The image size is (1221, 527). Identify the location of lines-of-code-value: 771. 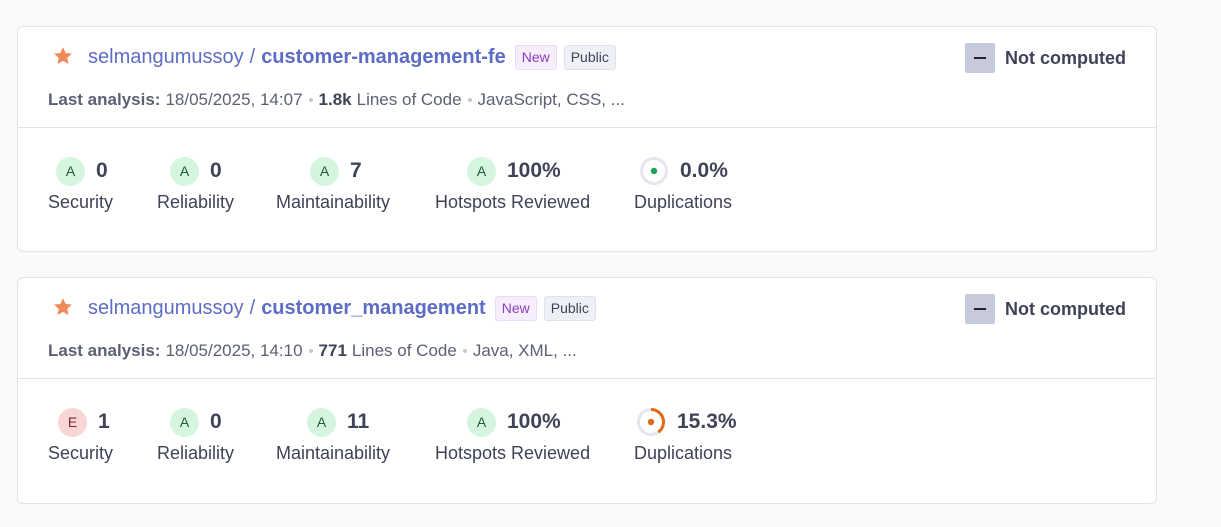
(332, 350).